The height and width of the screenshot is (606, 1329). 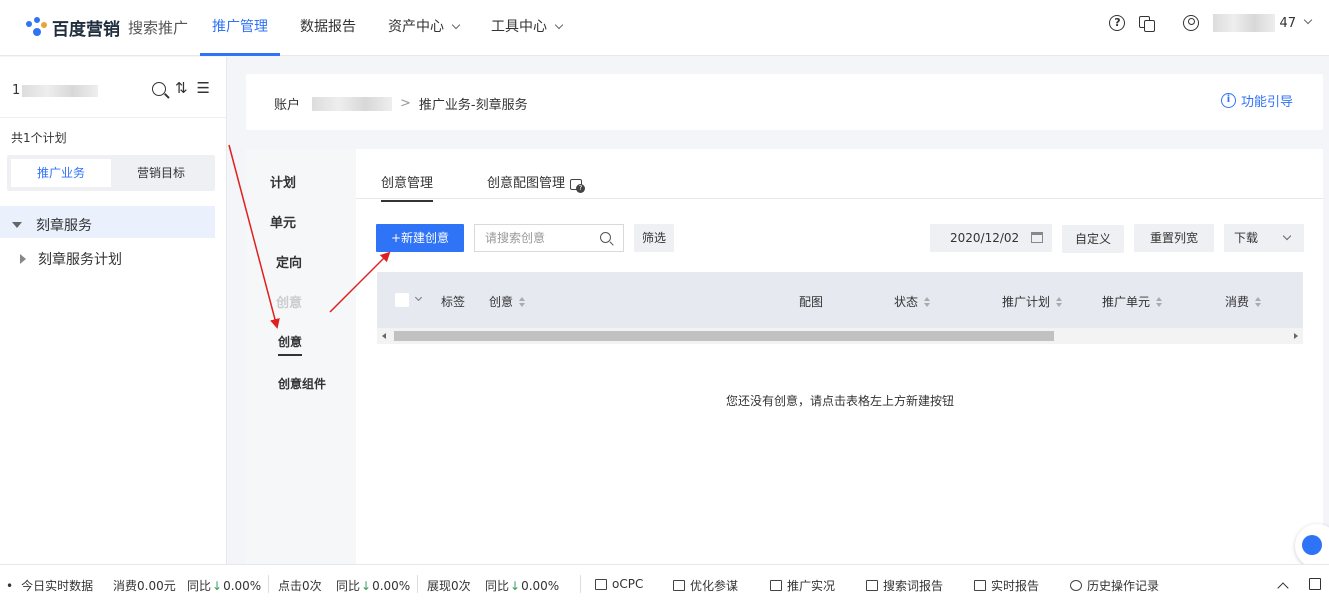 What do you see at coordinates (522, 586) in the screenshot?
I see `impressions-yoy: 同比 ↓ 0.00%` at bounding box center [522, 586].